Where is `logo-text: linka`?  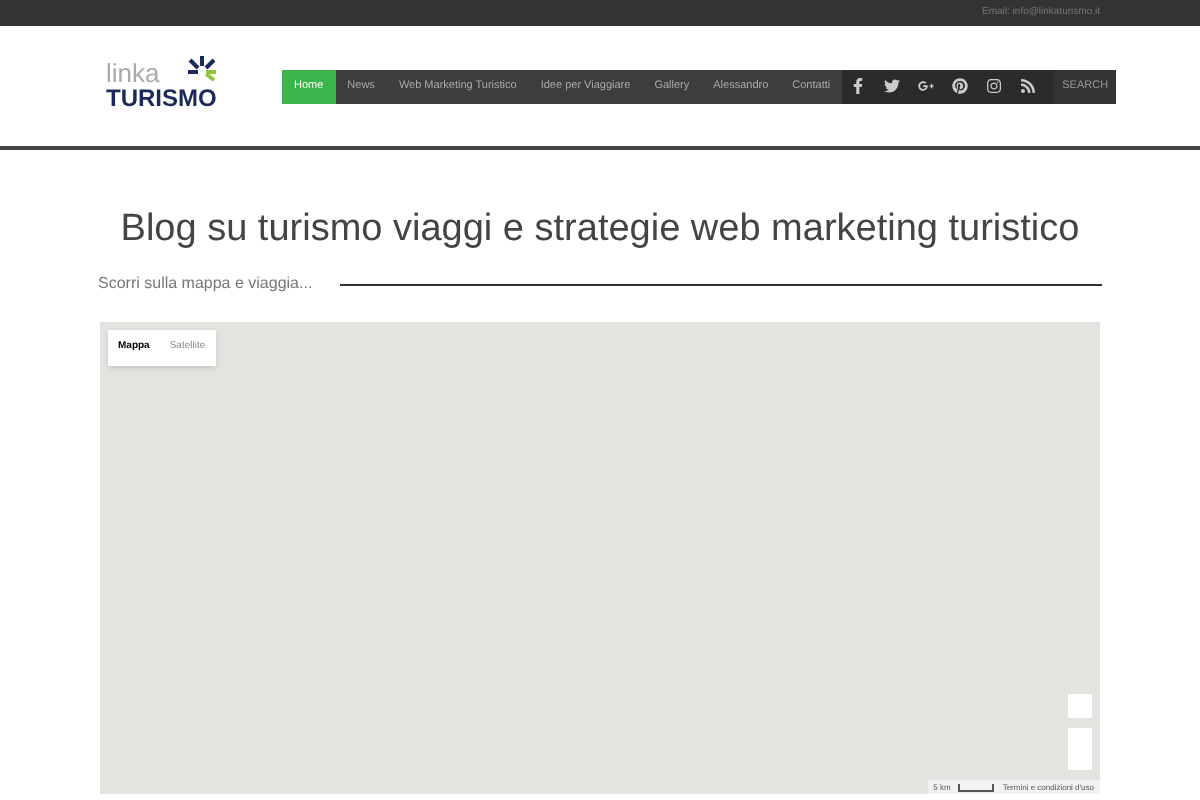
logo-text: linka is located at coordinates (133, 73).